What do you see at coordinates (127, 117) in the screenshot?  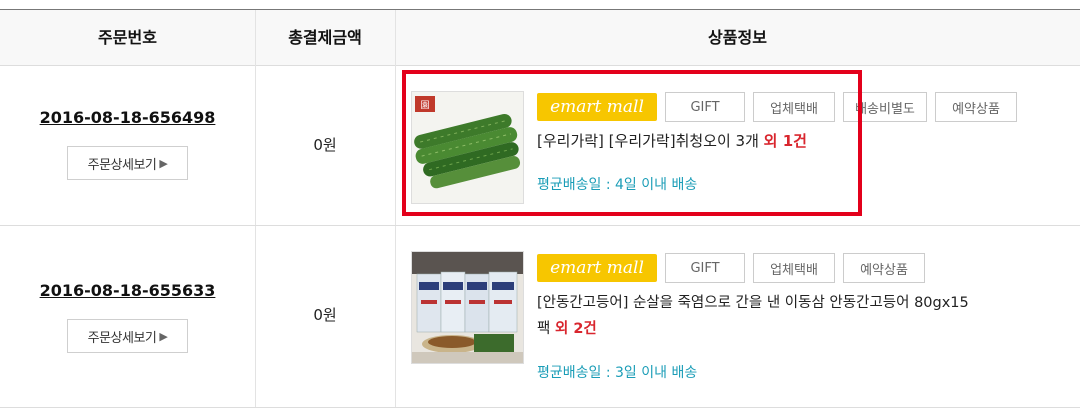 I see `order-number-link: 2016-08-18-656498` at bounding box center [127, 117].